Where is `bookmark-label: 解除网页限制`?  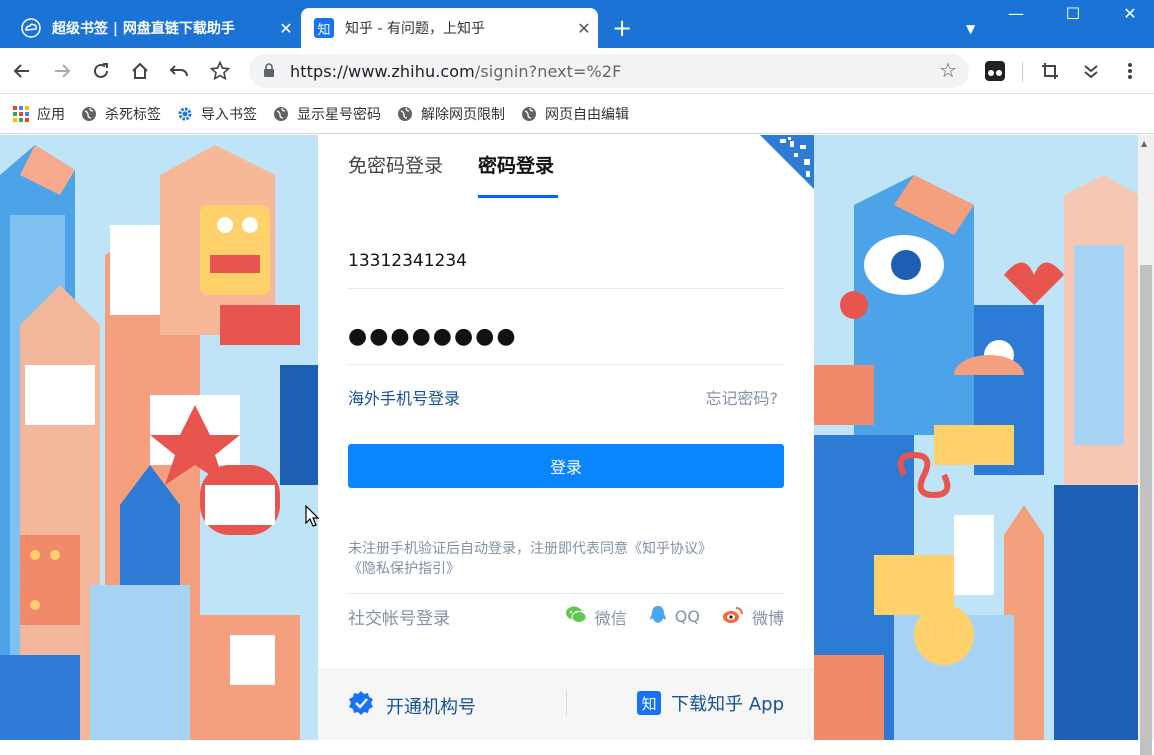 bookmark-label: 解除网页限制 is located at coordinates (463, 114).